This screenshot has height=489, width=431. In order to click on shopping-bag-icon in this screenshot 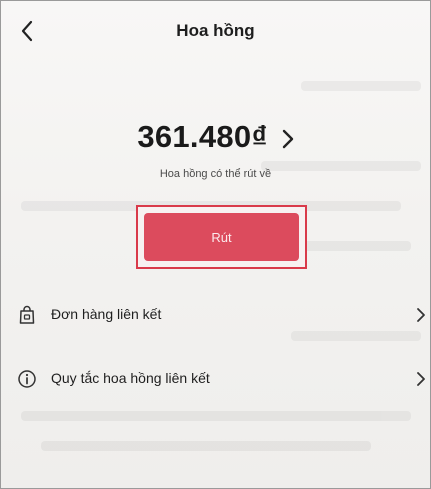, I will do `click(27, 315)`.